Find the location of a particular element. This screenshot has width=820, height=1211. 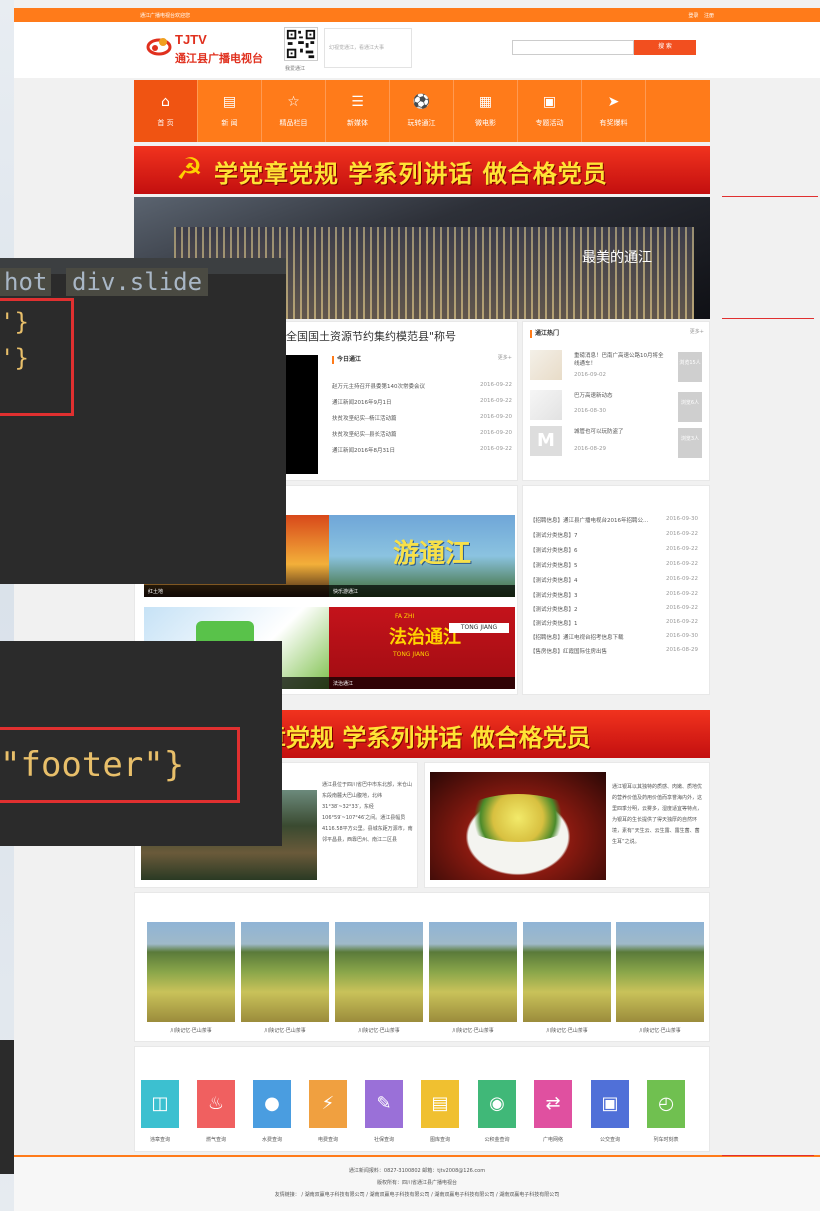

category-tag: 生活服务 is located at coordinates (543, 683).